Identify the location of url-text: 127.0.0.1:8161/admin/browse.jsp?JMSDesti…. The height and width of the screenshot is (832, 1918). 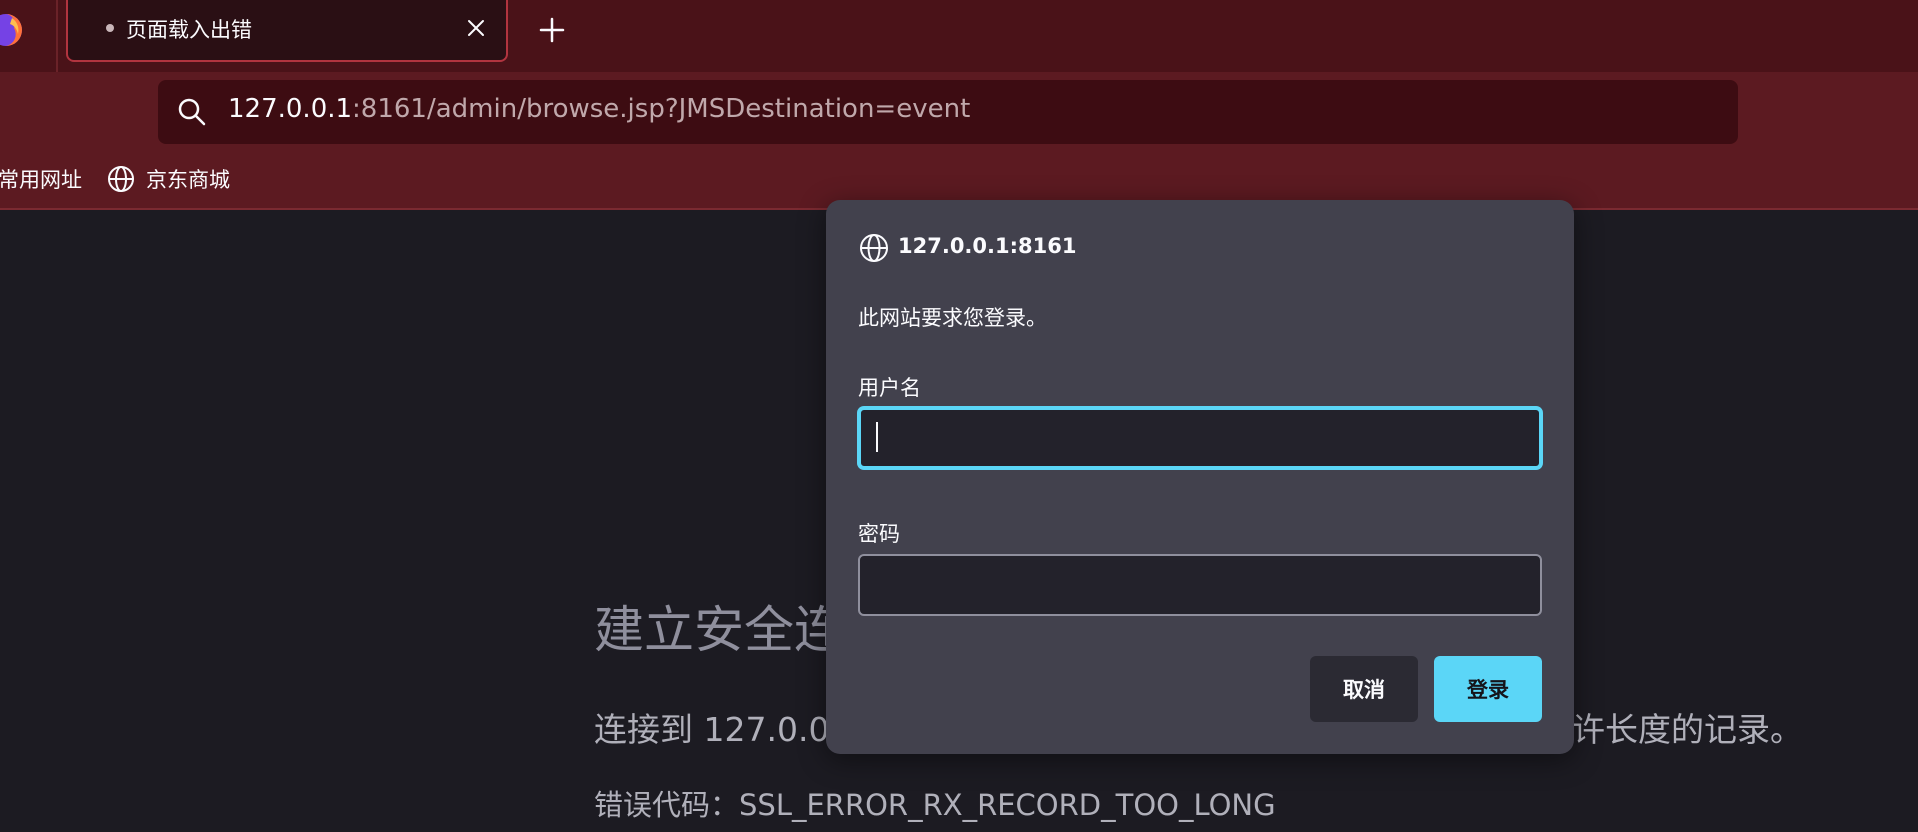
(599, 109).